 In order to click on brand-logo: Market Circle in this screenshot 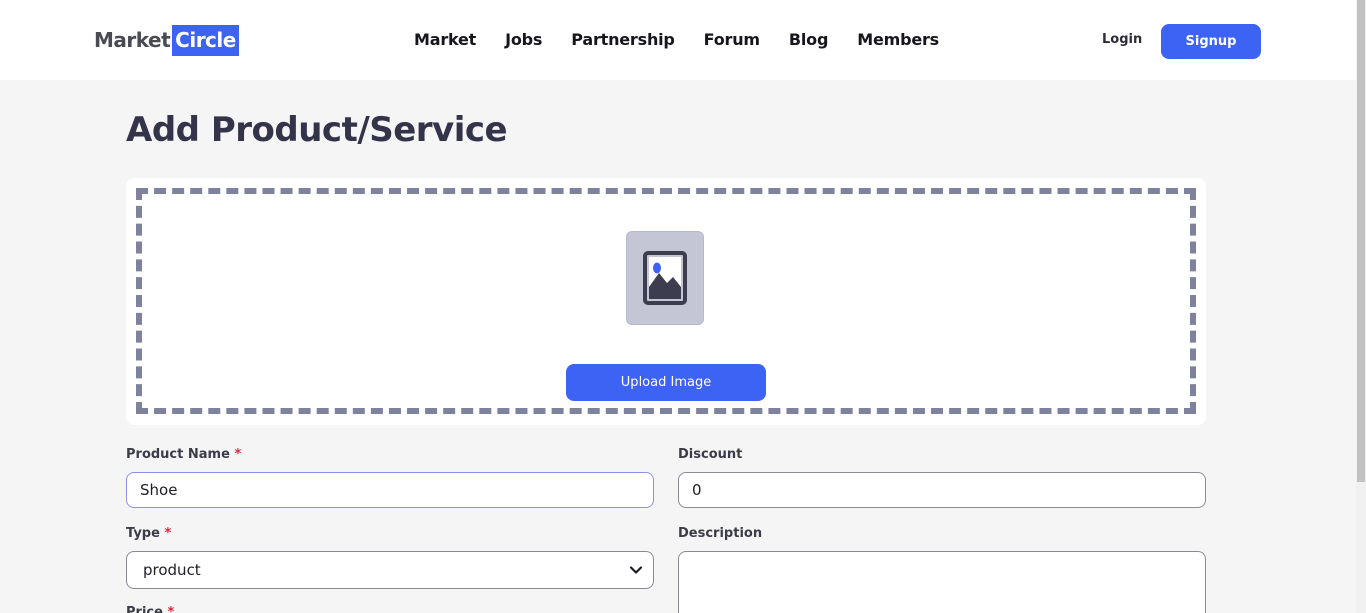, I will do `click(166, 40)`.